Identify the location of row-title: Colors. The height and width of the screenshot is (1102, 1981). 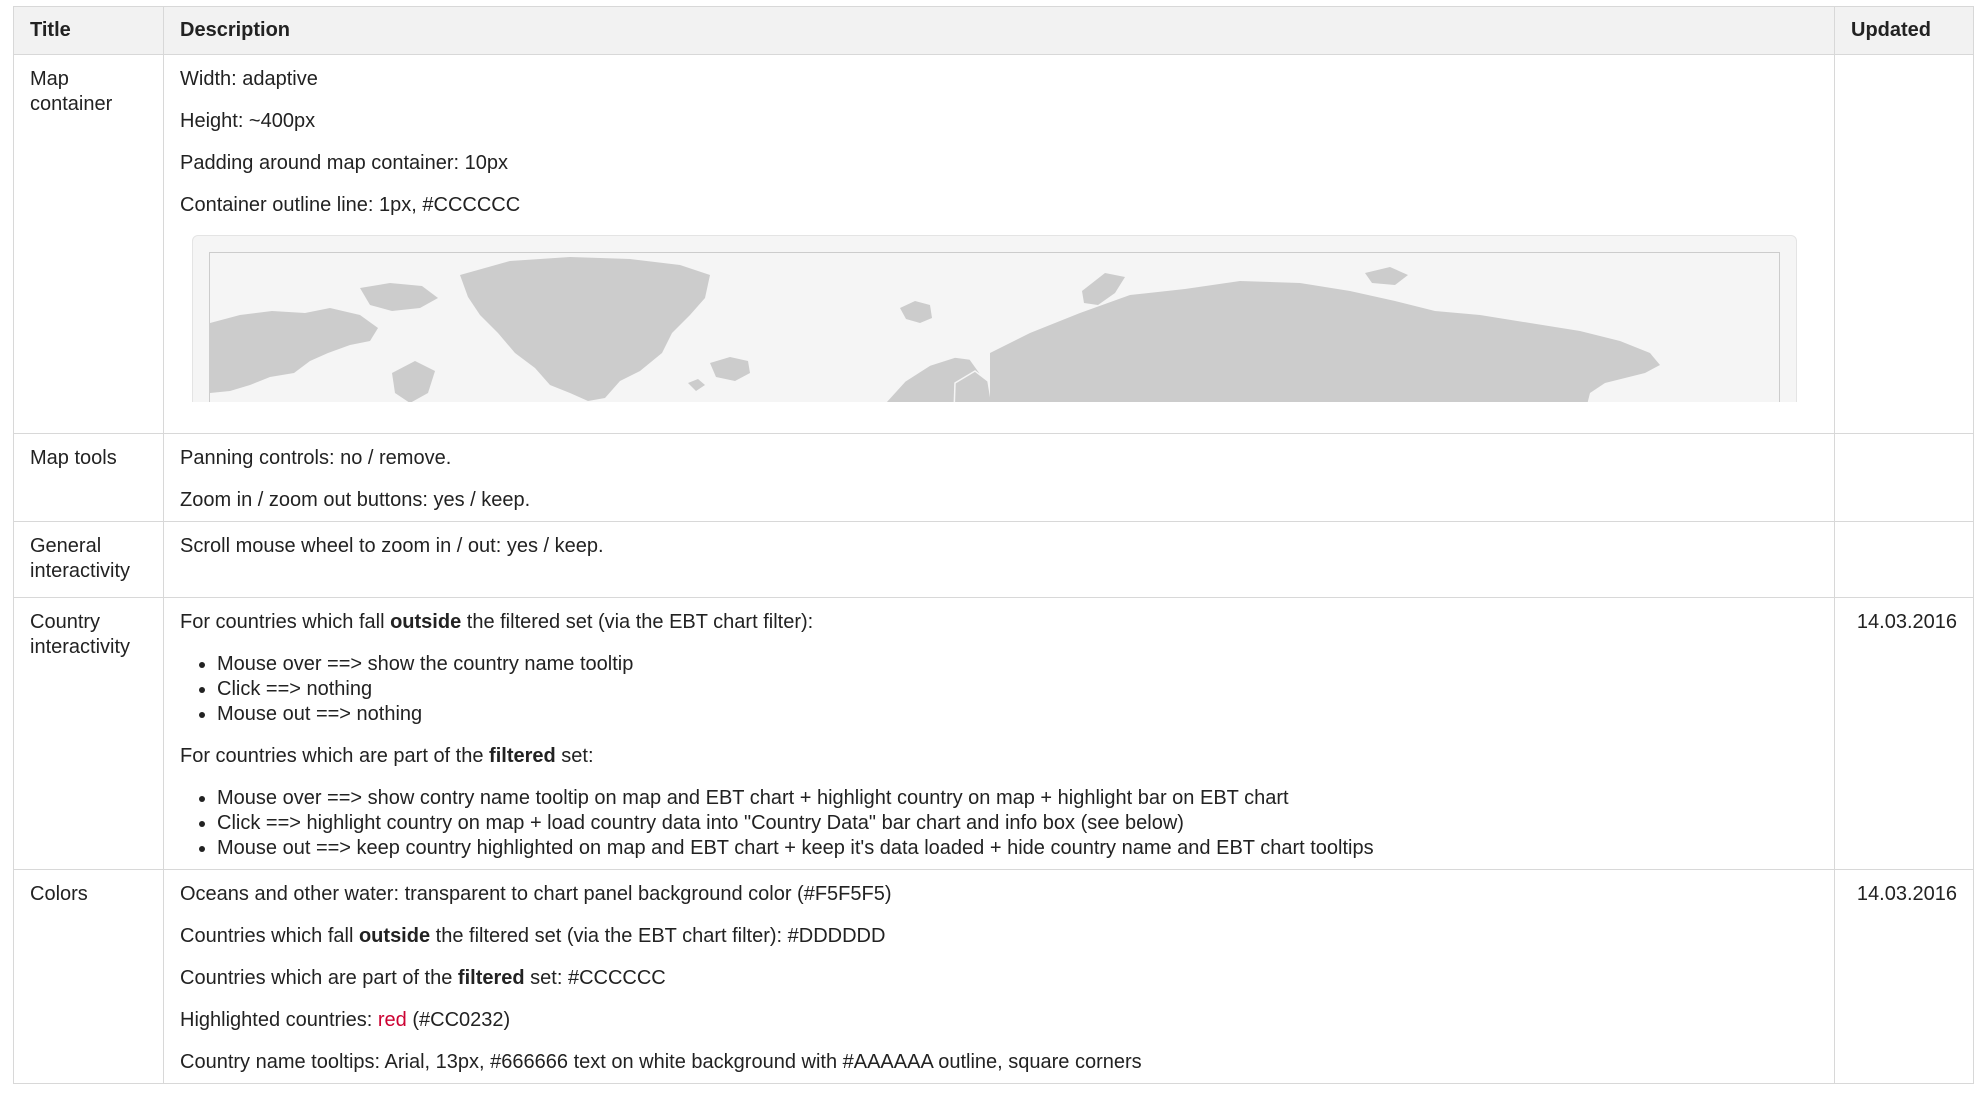
(88, 976).